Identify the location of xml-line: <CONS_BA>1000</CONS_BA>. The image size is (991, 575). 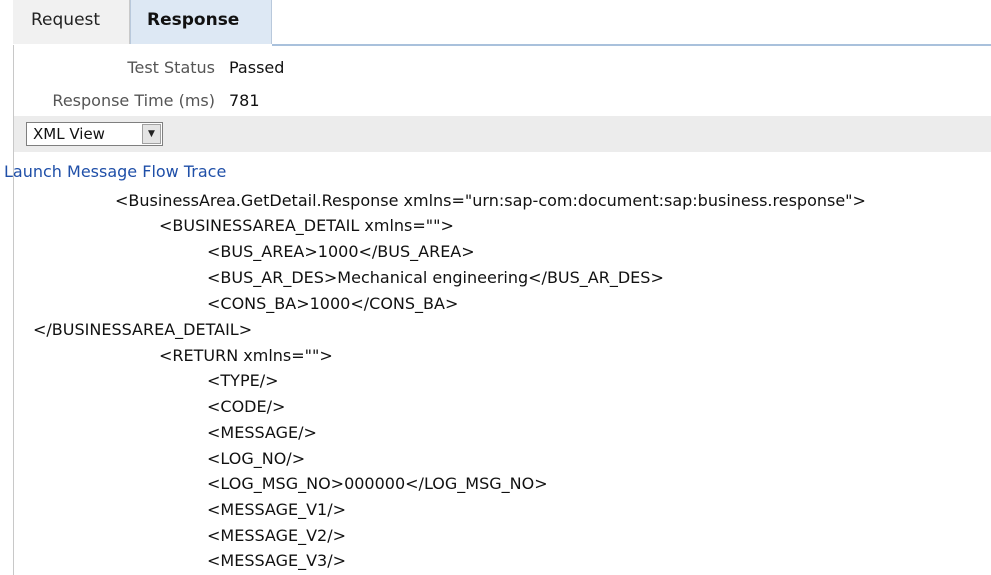
(333, 303).